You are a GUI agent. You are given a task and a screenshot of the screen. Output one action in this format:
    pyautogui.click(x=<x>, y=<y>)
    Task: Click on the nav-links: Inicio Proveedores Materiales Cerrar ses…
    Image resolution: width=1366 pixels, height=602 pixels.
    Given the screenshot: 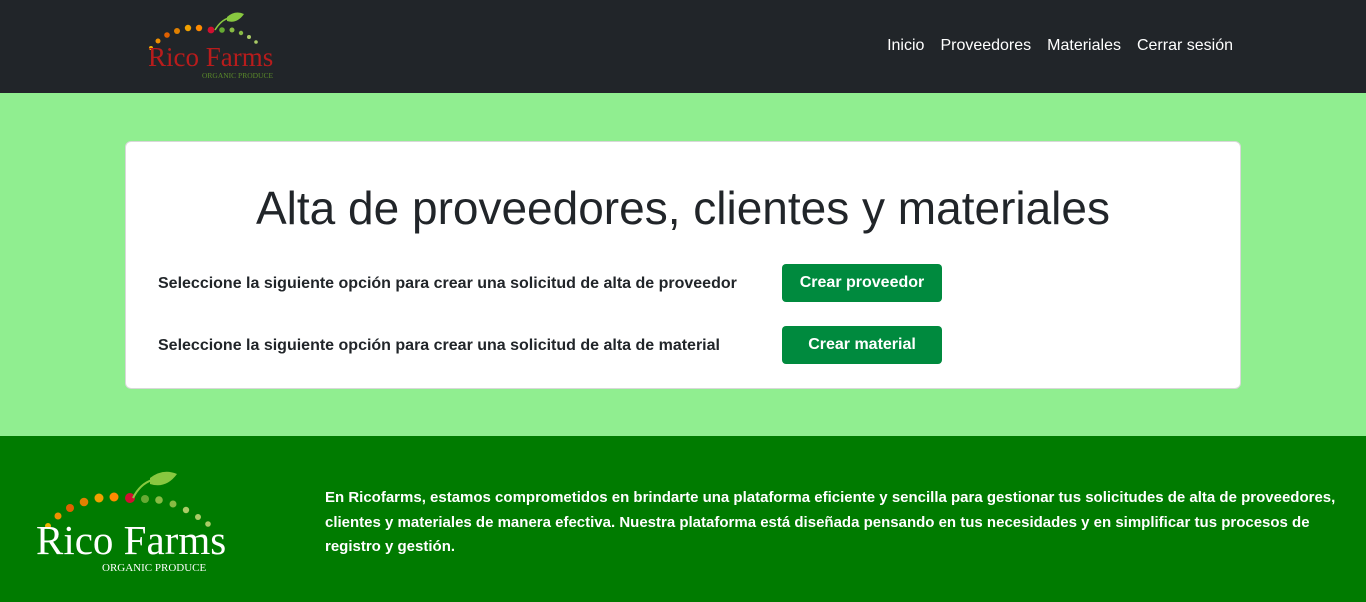 What is the action you would take?
    pyautogui.click(x=1060, y=46)
    